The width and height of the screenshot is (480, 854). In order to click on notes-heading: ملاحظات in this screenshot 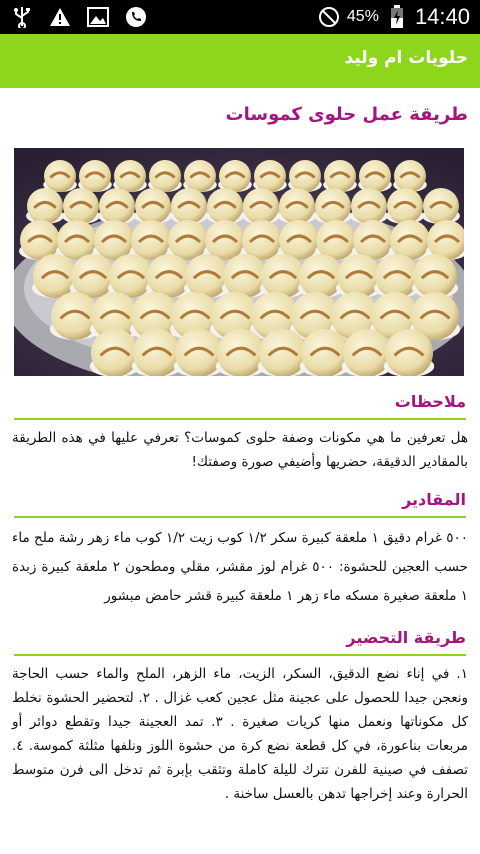, I will do `click(430, 401)`.